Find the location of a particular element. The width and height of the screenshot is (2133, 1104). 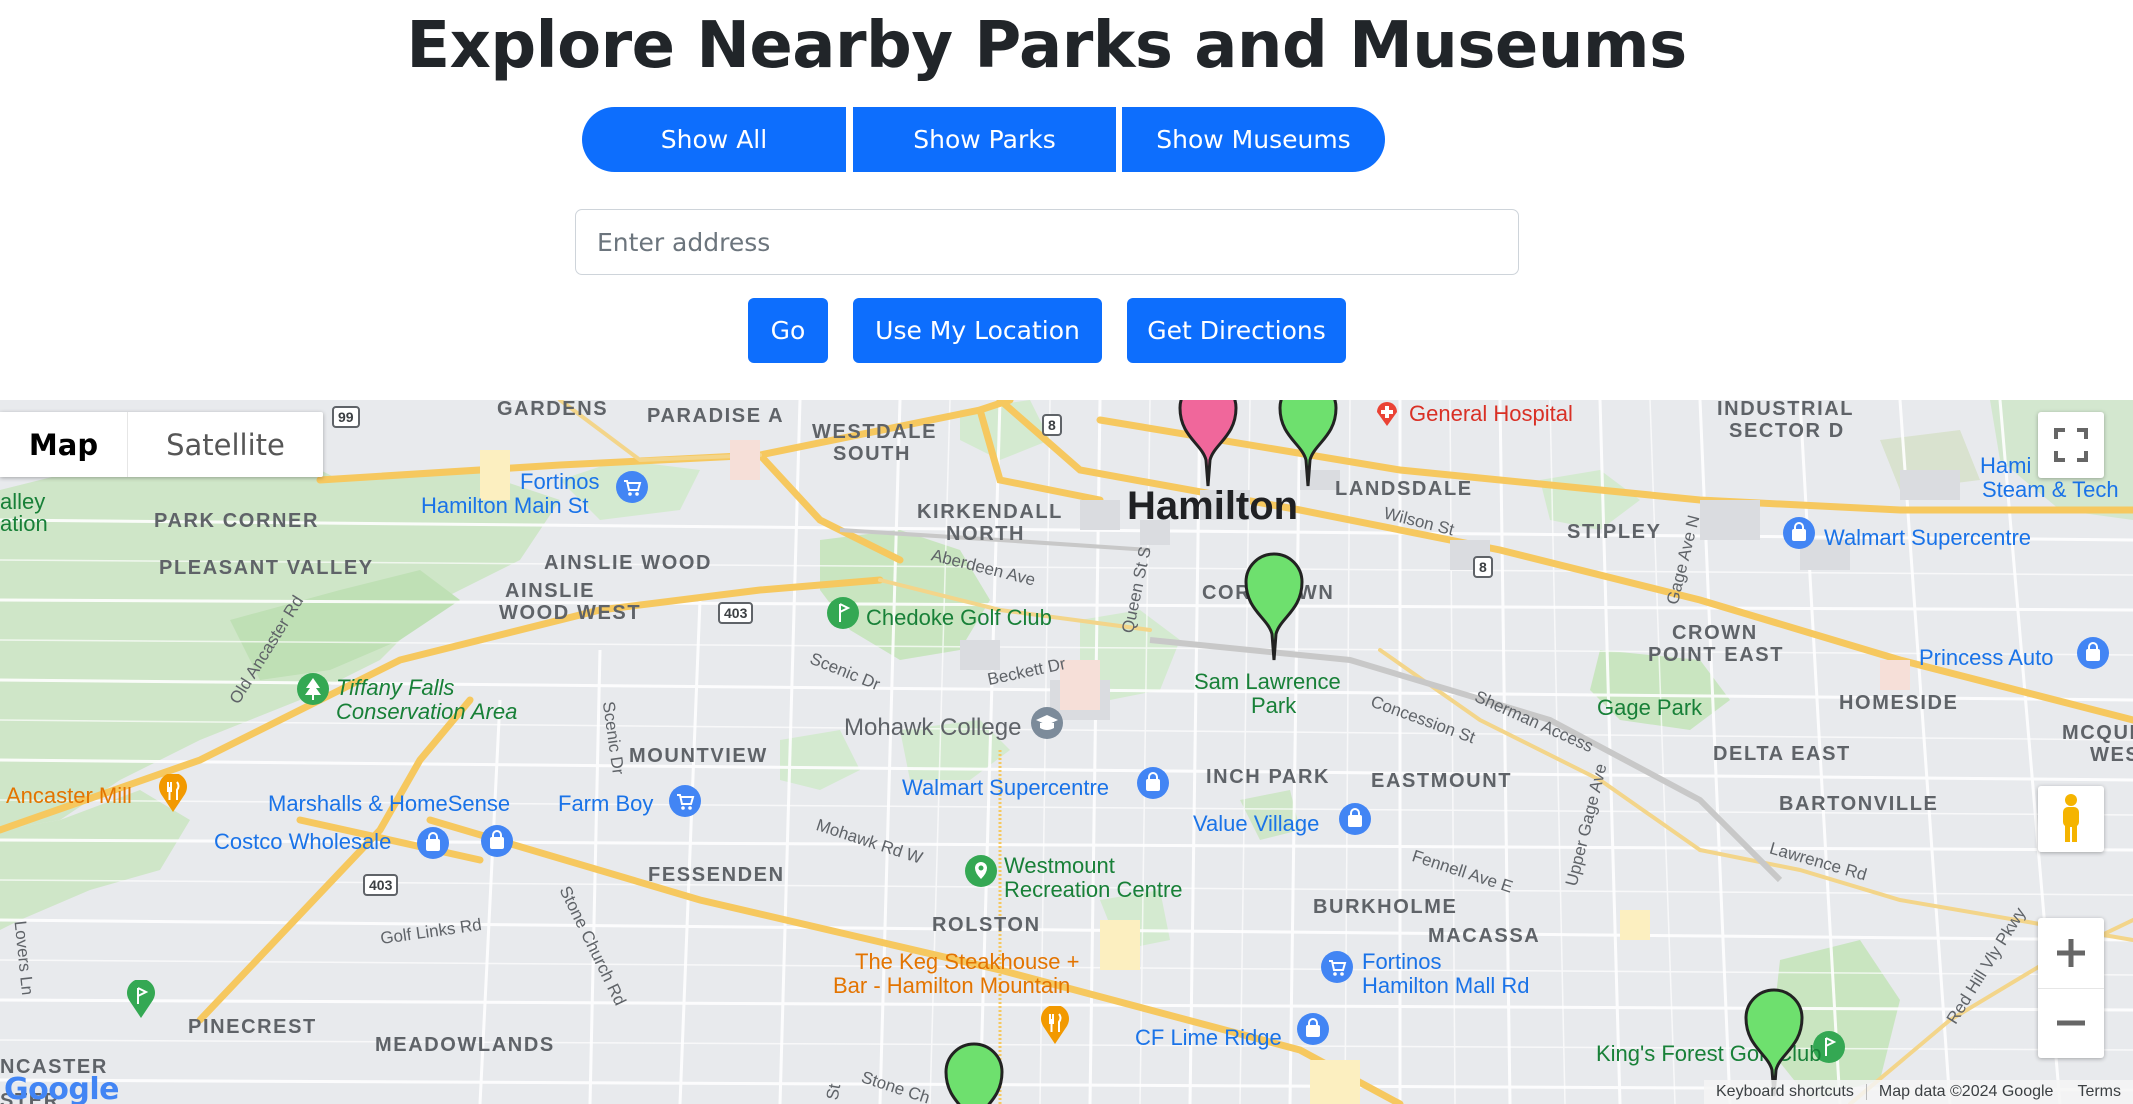

poi-label: Sam Lawrence is located at coordinates (1267, 682).